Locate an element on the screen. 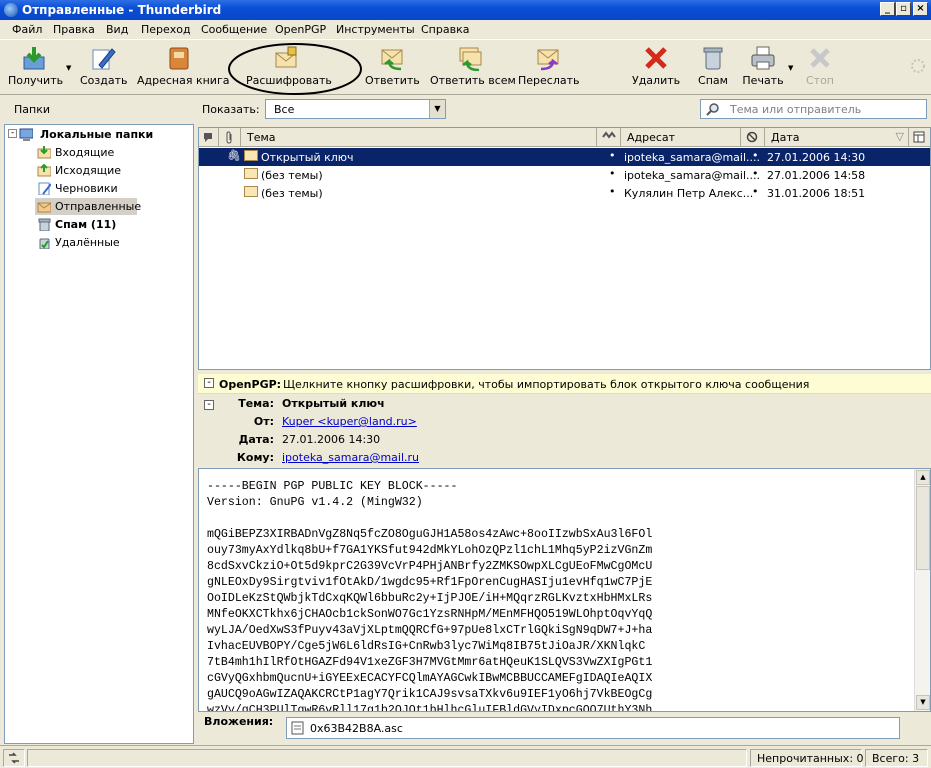  delete-button: Удалить is located at coordinates (656, 66).